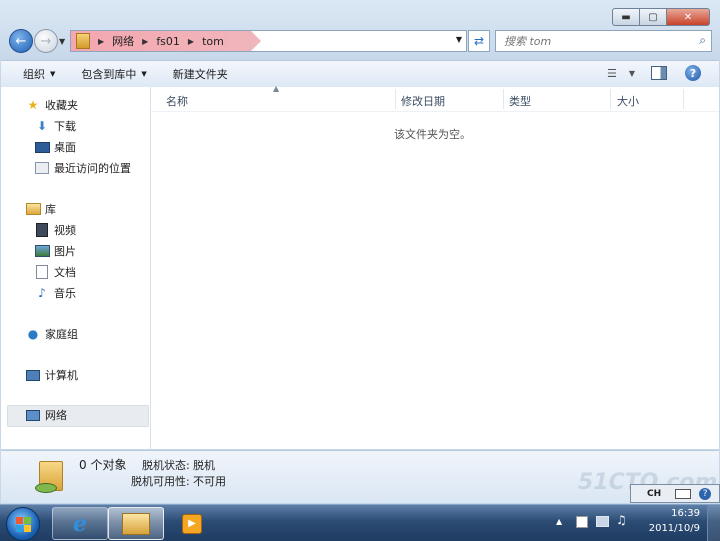 The height and width of the screenshot is (541, 720). I want to click on sidebar-item-videos: 视频, so click(55, 230).